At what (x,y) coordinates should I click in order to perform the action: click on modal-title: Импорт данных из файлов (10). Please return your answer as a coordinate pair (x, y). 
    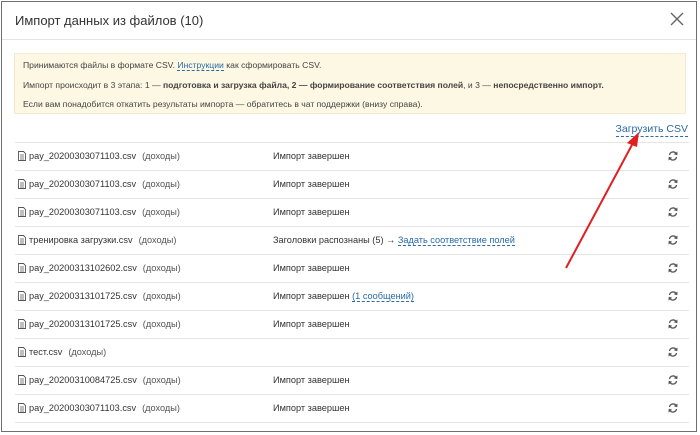
    Looking at the image, I should click on (109, 20).